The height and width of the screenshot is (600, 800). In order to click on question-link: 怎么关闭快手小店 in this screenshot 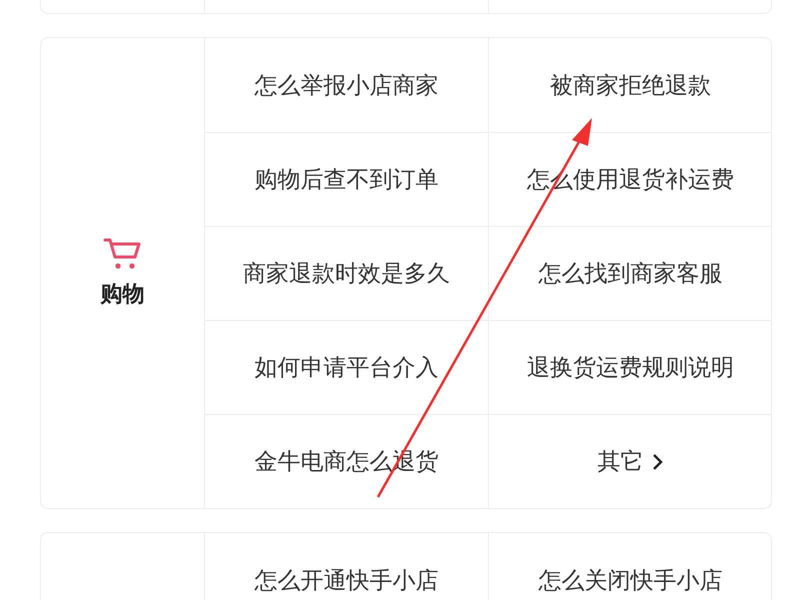, I will do `click(630, 566)`.